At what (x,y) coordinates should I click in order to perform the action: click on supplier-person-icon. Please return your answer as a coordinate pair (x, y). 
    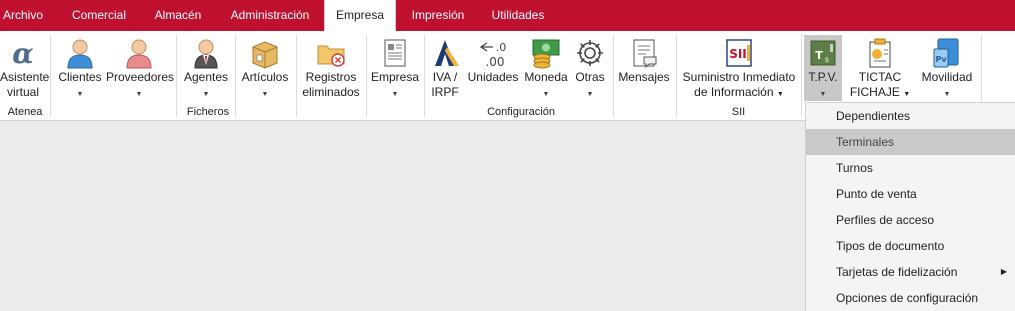
    Looking at the image, I should click on (139, 53).